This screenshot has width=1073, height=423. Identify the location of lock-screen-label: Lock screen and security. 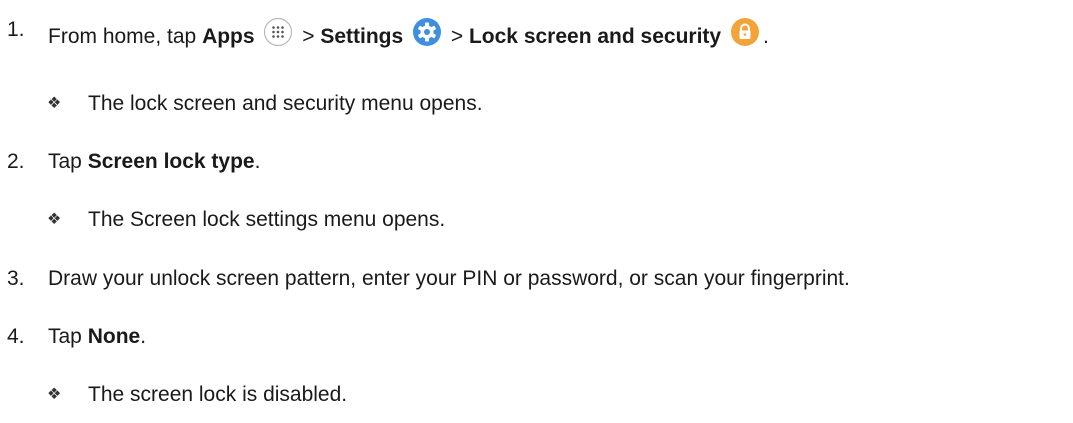
(595, 36).